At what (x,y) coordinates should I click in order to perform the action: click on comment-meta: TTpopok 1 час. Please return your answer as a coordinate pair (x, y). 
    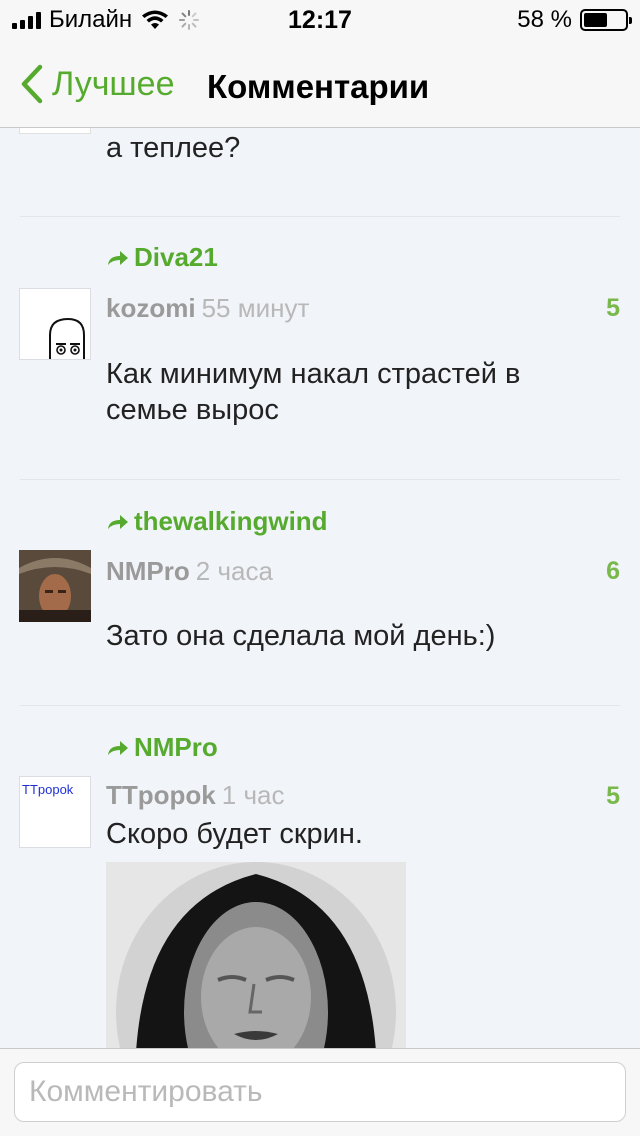
    Looking at the image, I should click on (195, 795).